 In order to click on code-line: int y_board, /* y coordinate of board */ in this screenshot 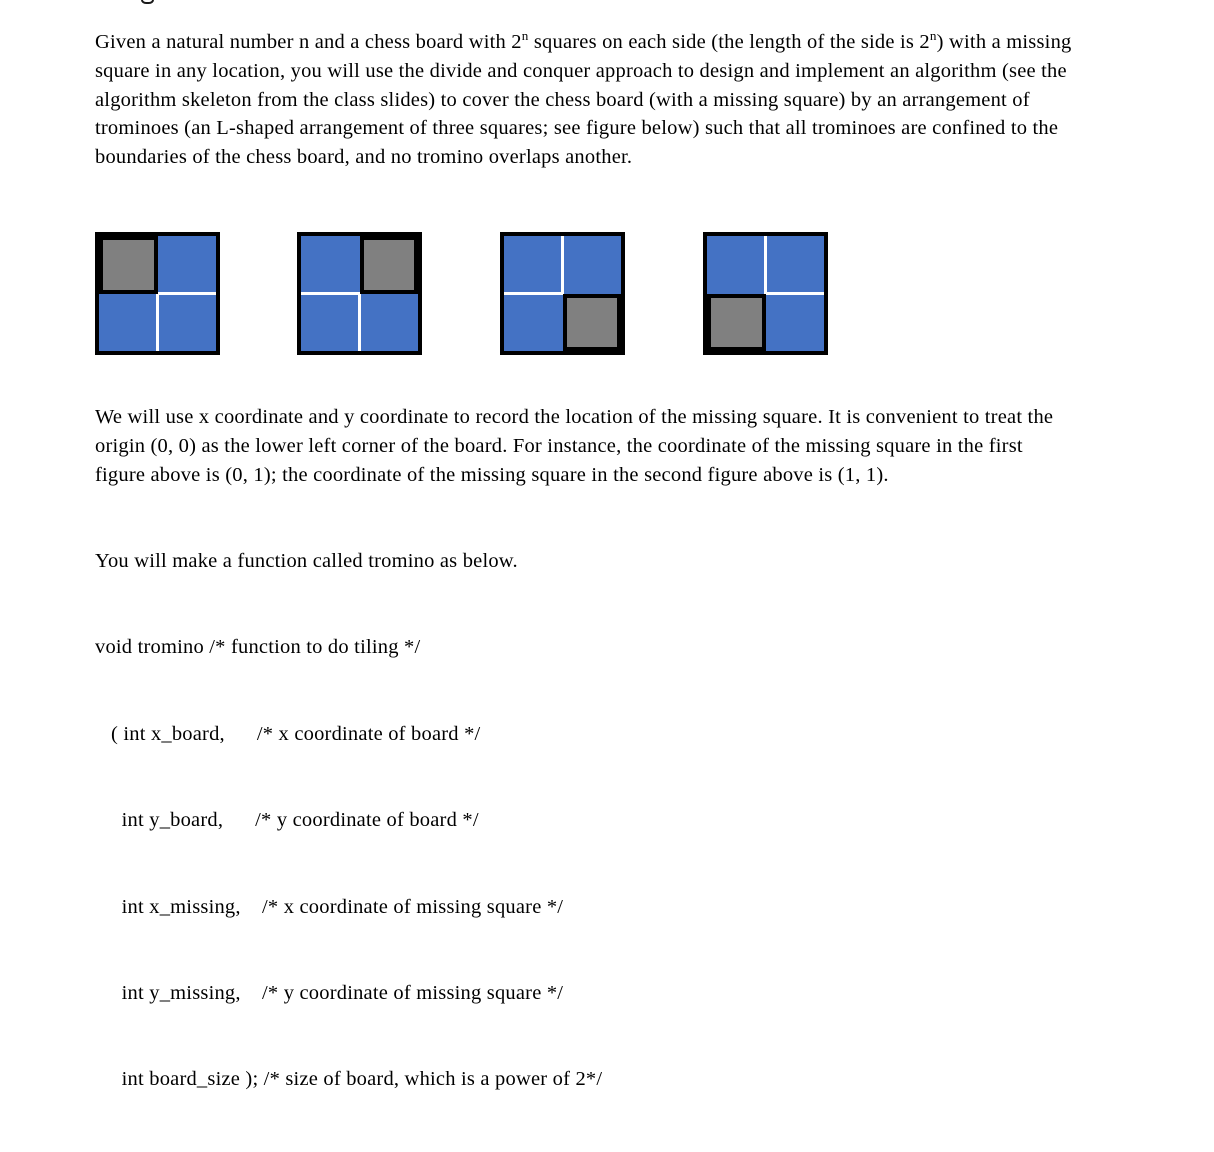, I will do `click(287, 820)`.